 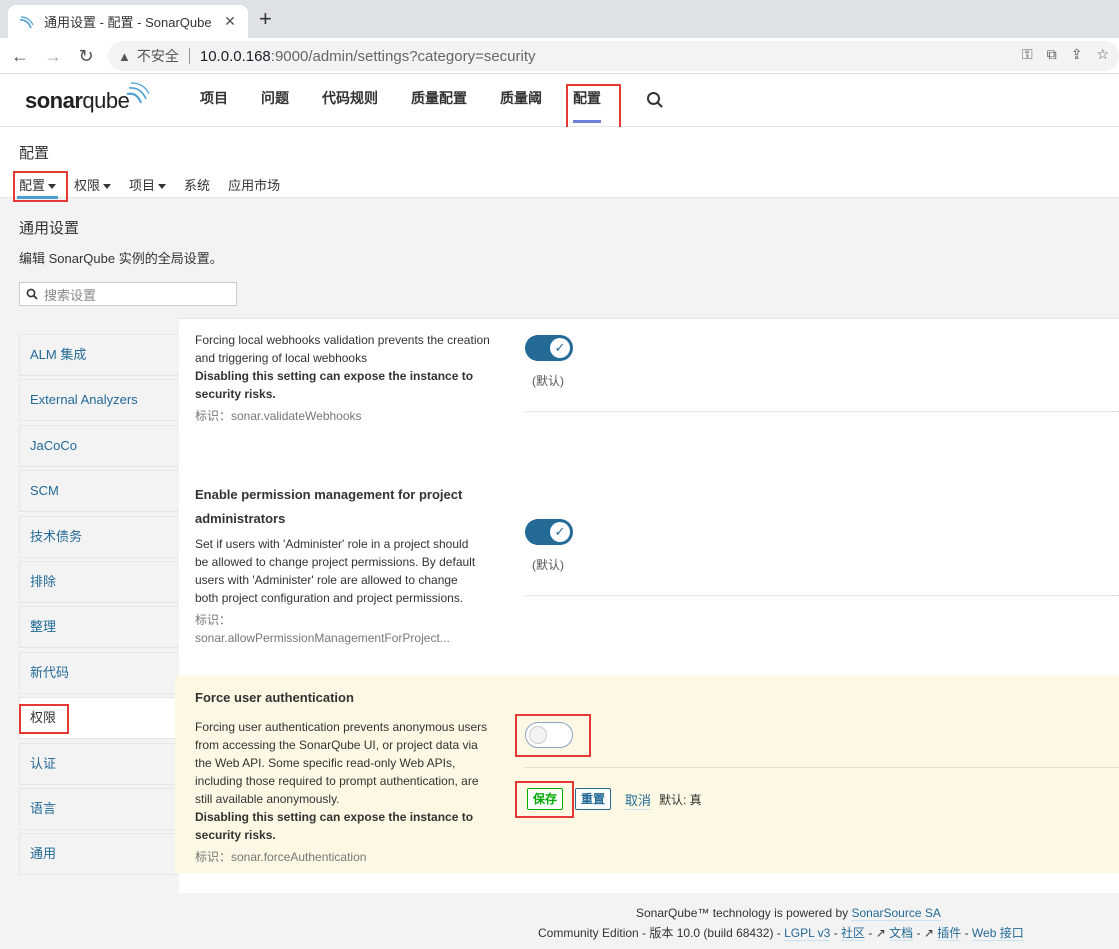 I want to click on key-icon: ⚿, so click(x=1027, y=54).